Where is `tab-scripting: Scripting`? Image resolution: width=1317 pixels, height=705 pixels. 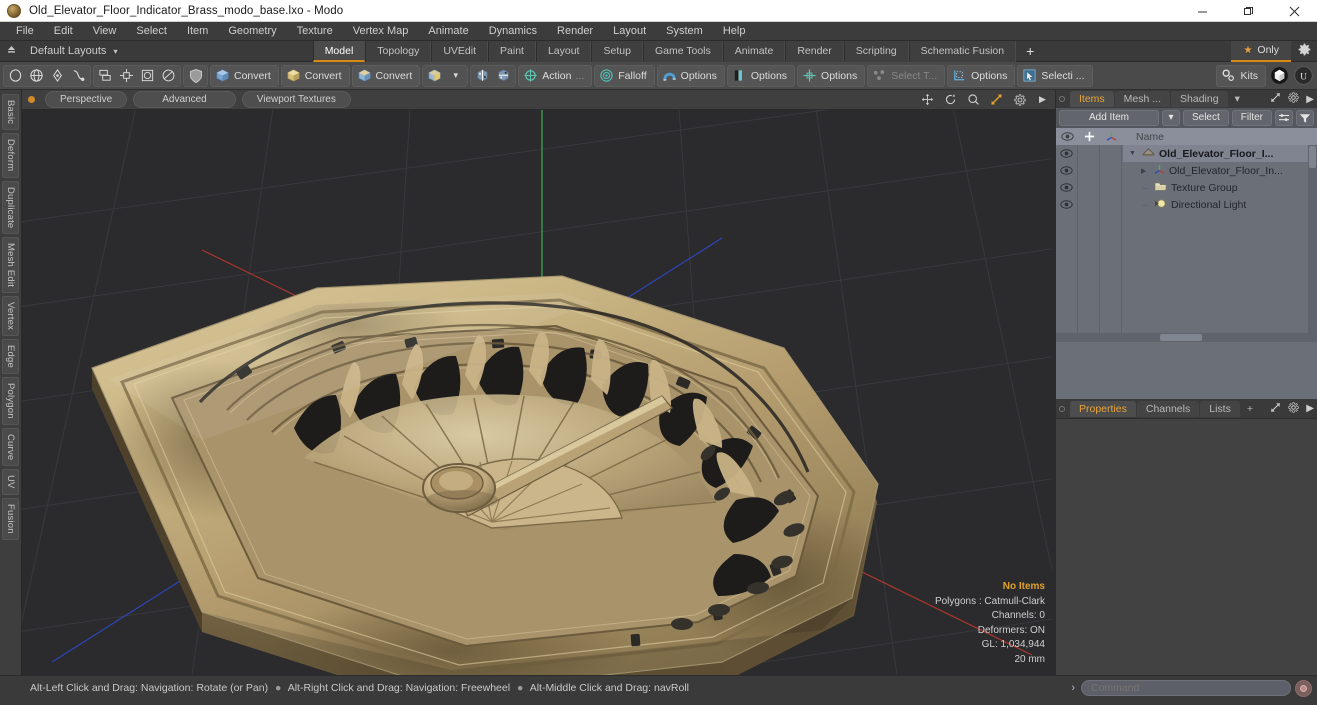 tab-scripting: Scripting is located at coordinates (876, 51).